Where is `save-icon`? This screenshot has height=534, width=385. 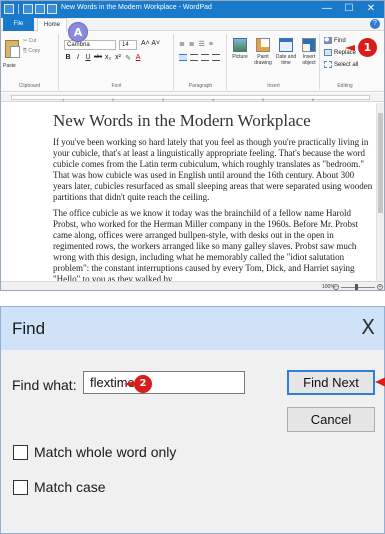 save-icon is located at coordinates (28, 9).